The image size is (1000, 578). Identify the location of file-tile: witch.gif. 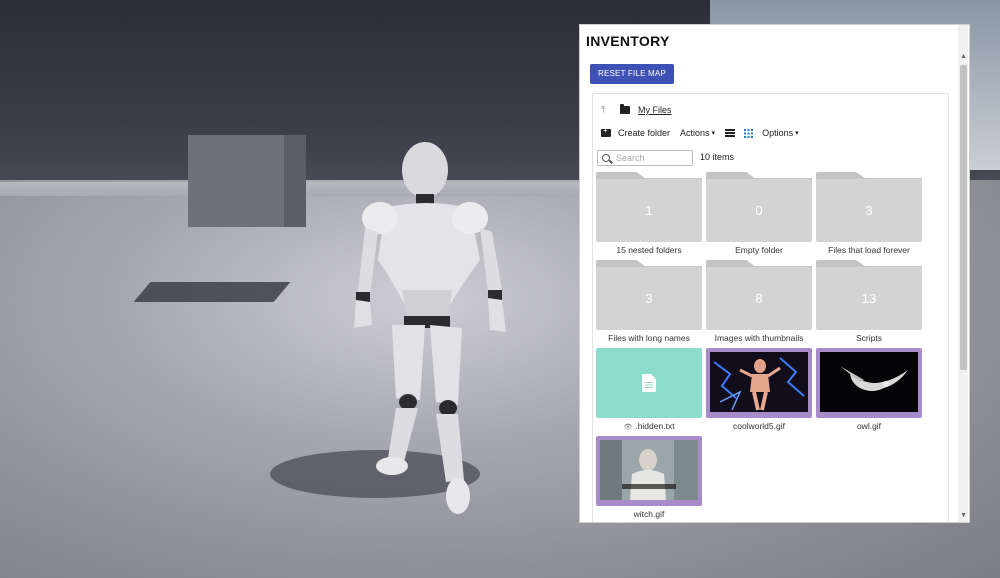
(649, 479).